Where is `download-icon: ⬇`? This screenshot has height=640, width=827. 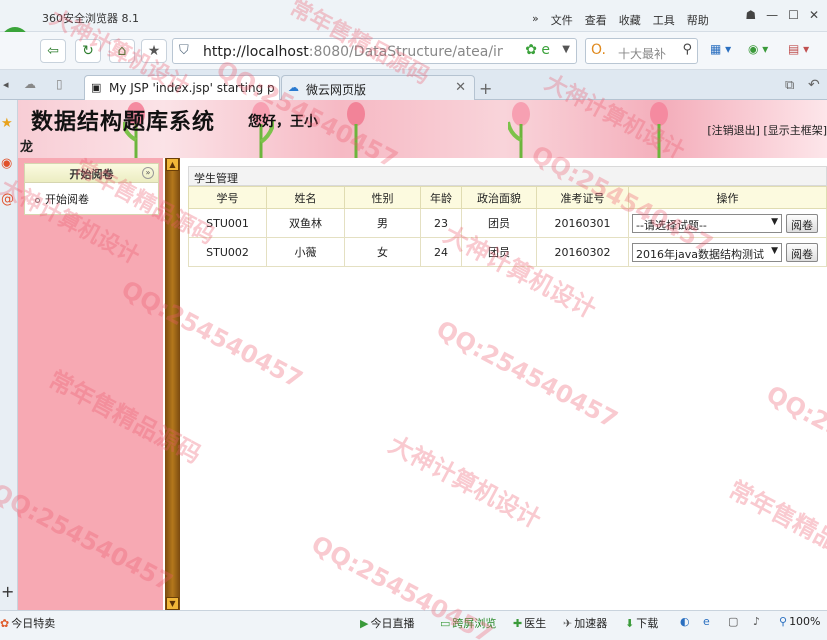 download-icon: ⬇ is located at coordinates (630, 623).